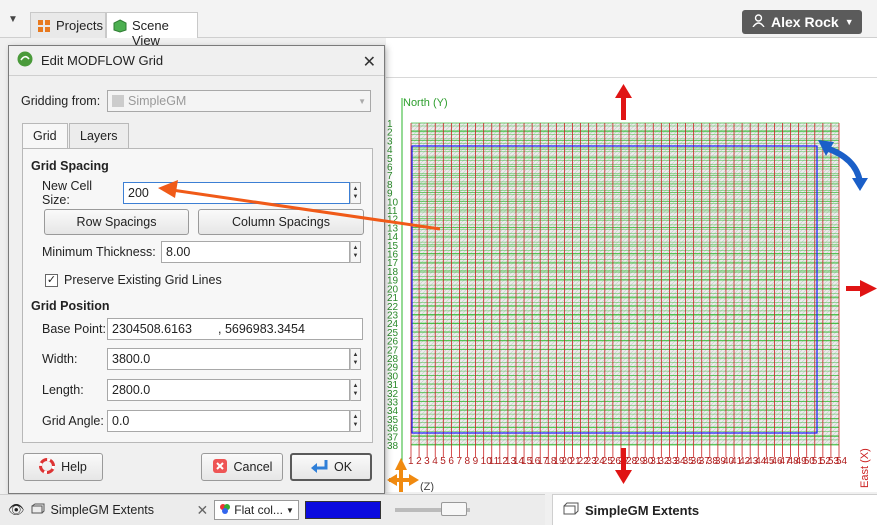  What do you see at coordinates (319, 467) in the screenshot?
I see `ok-arrow-icon` at bounding box center [319, 467].